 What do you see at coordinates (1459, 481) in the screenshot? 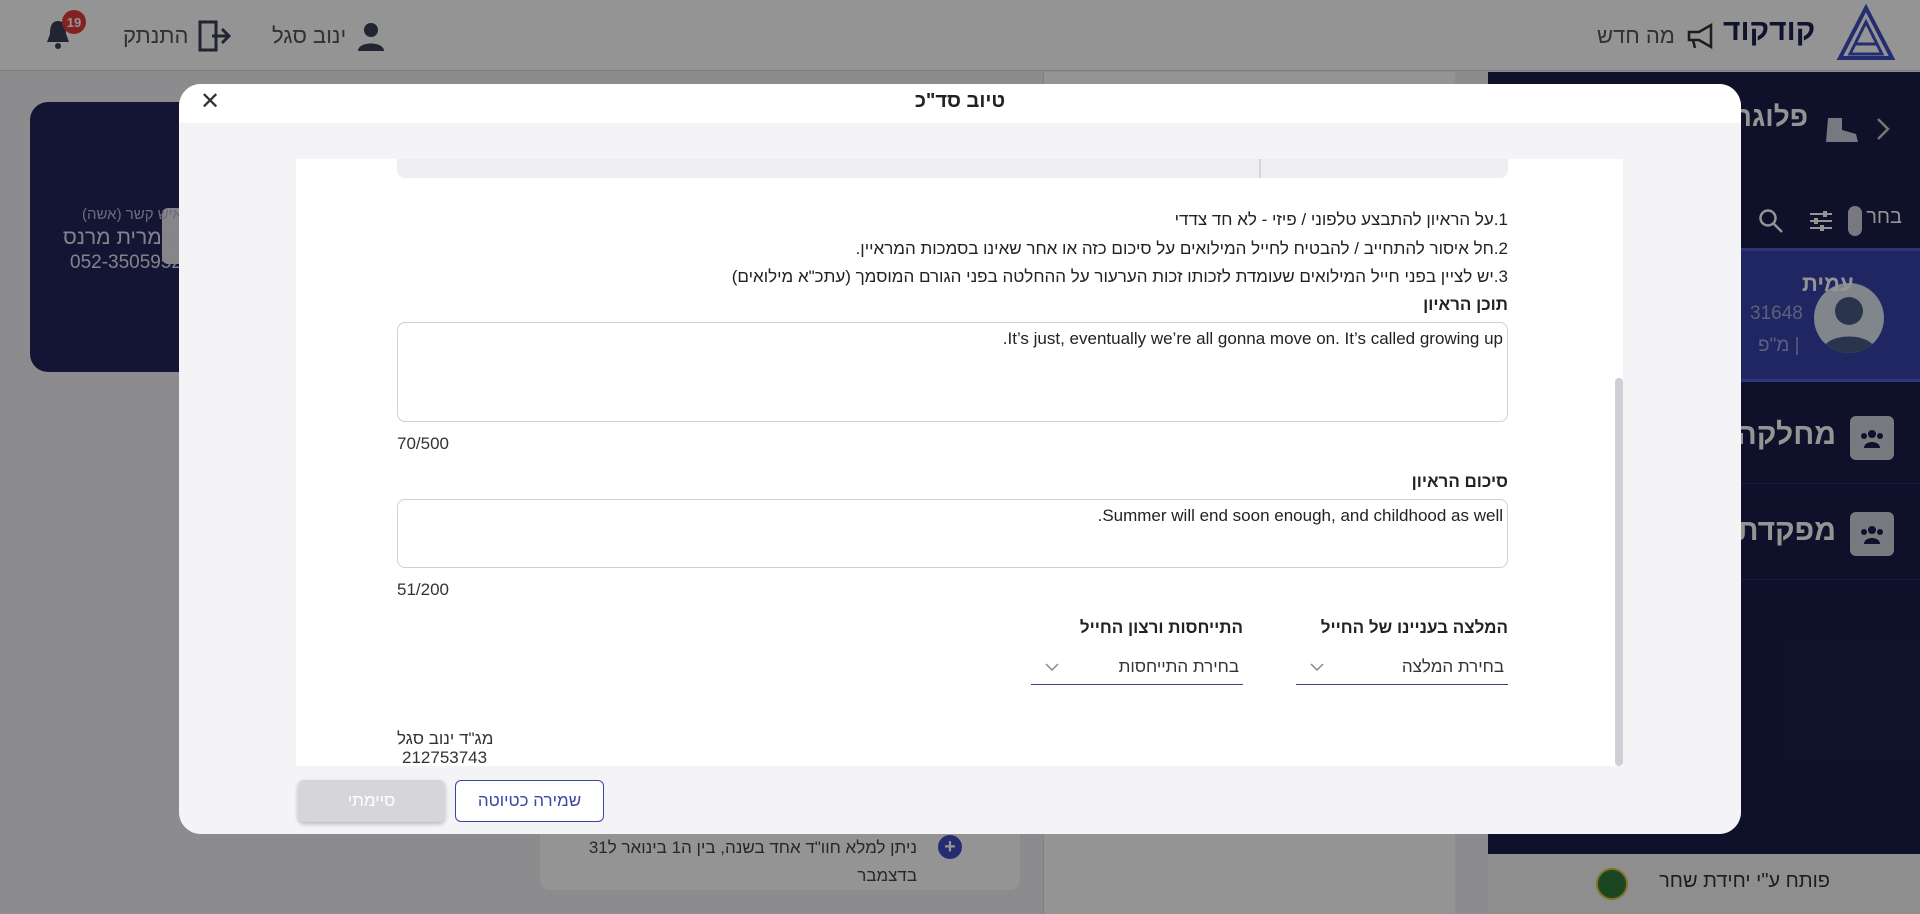
I see `interview-summary-label: סיכום הראיון` at bounding box center [1459, 481].